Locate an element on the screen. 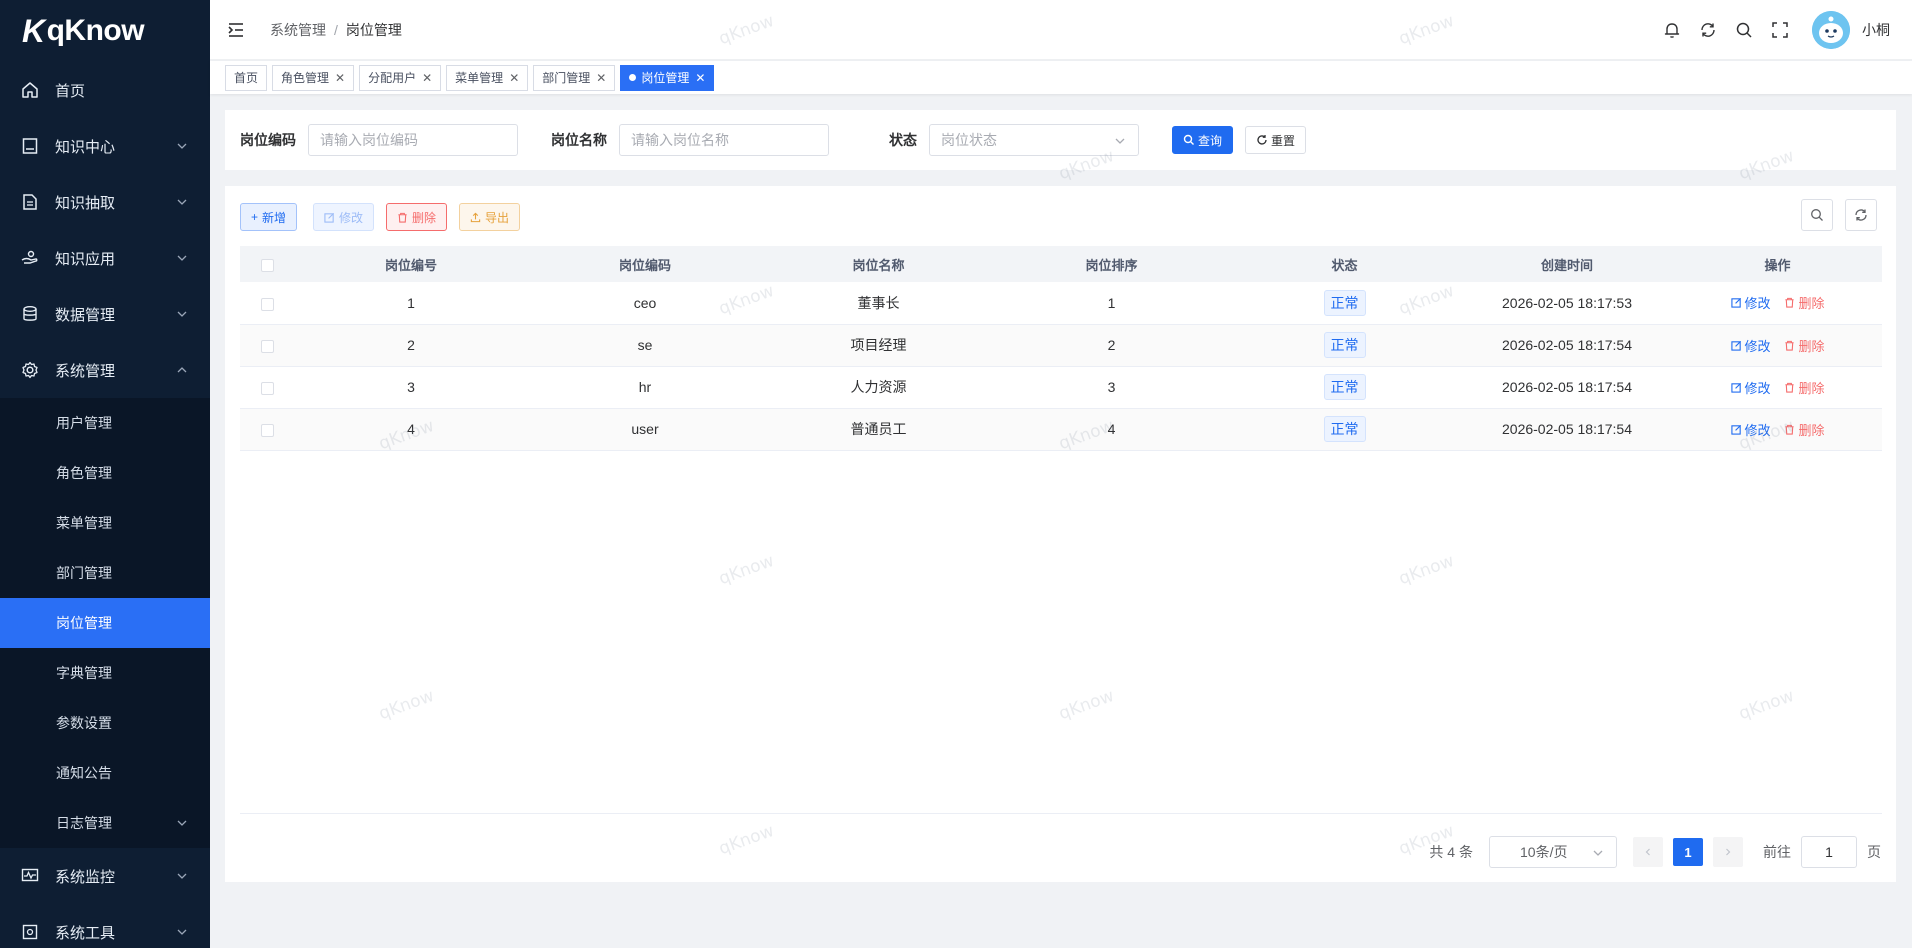 Image resolution: width=1912 pixels, height=948 pixels. tag-menus: 菜单管理 ✕ is located at coordinates (487, 77).